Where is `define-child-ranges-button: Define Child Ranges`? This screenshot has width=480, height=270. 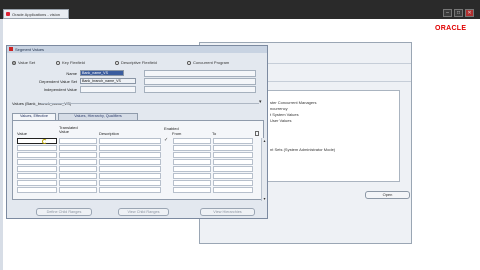 define-child-ranges-button: Define Child Ranges is located at coordinates (64, 212).